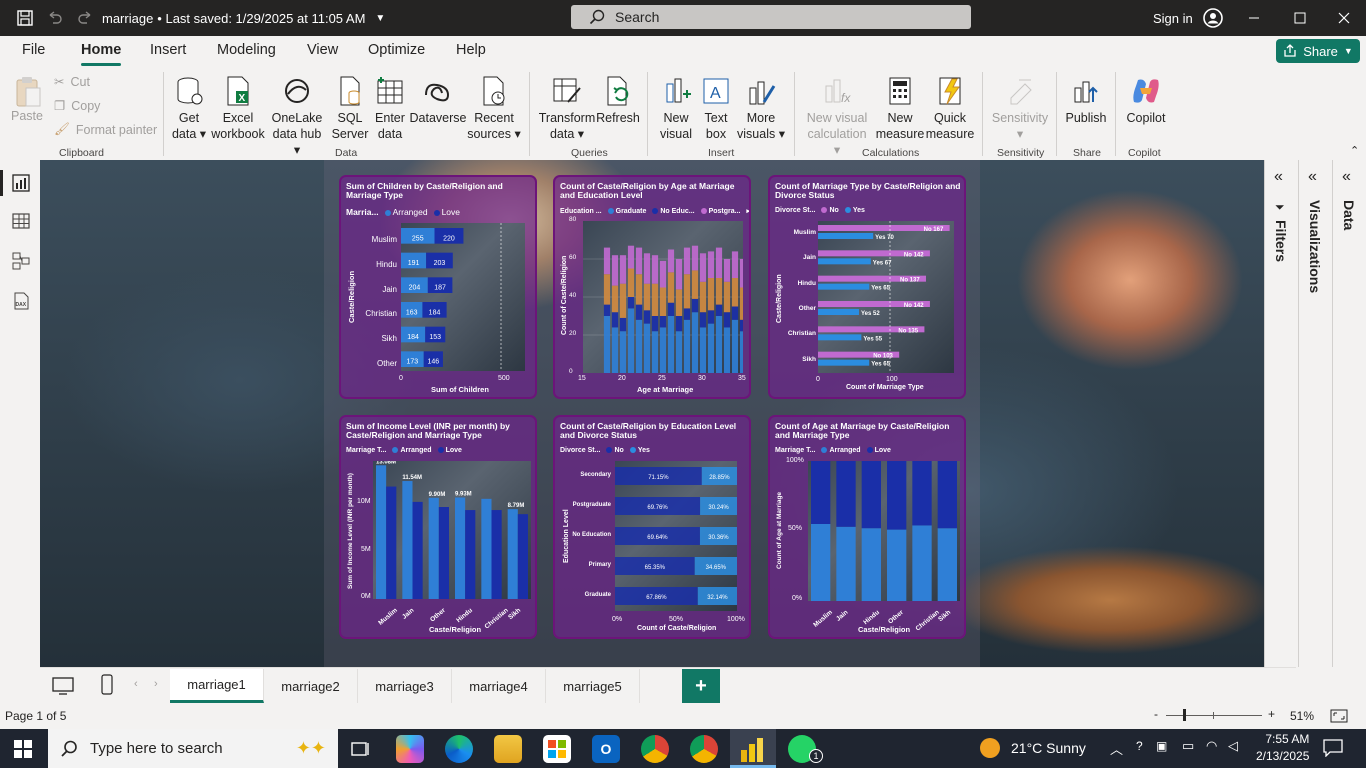  Describe the element at coordinates (1214, 715) in the screenshot. I see `zoom-slider` at that location.